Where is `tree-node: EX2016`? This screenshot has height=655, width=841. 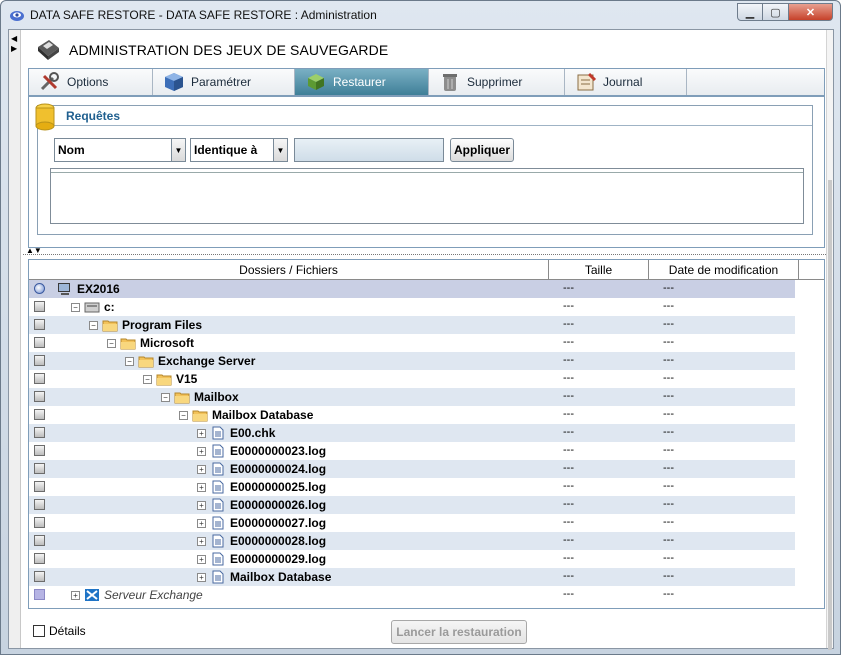
tree-node: EX2016 is located at coordinates (86, 289).